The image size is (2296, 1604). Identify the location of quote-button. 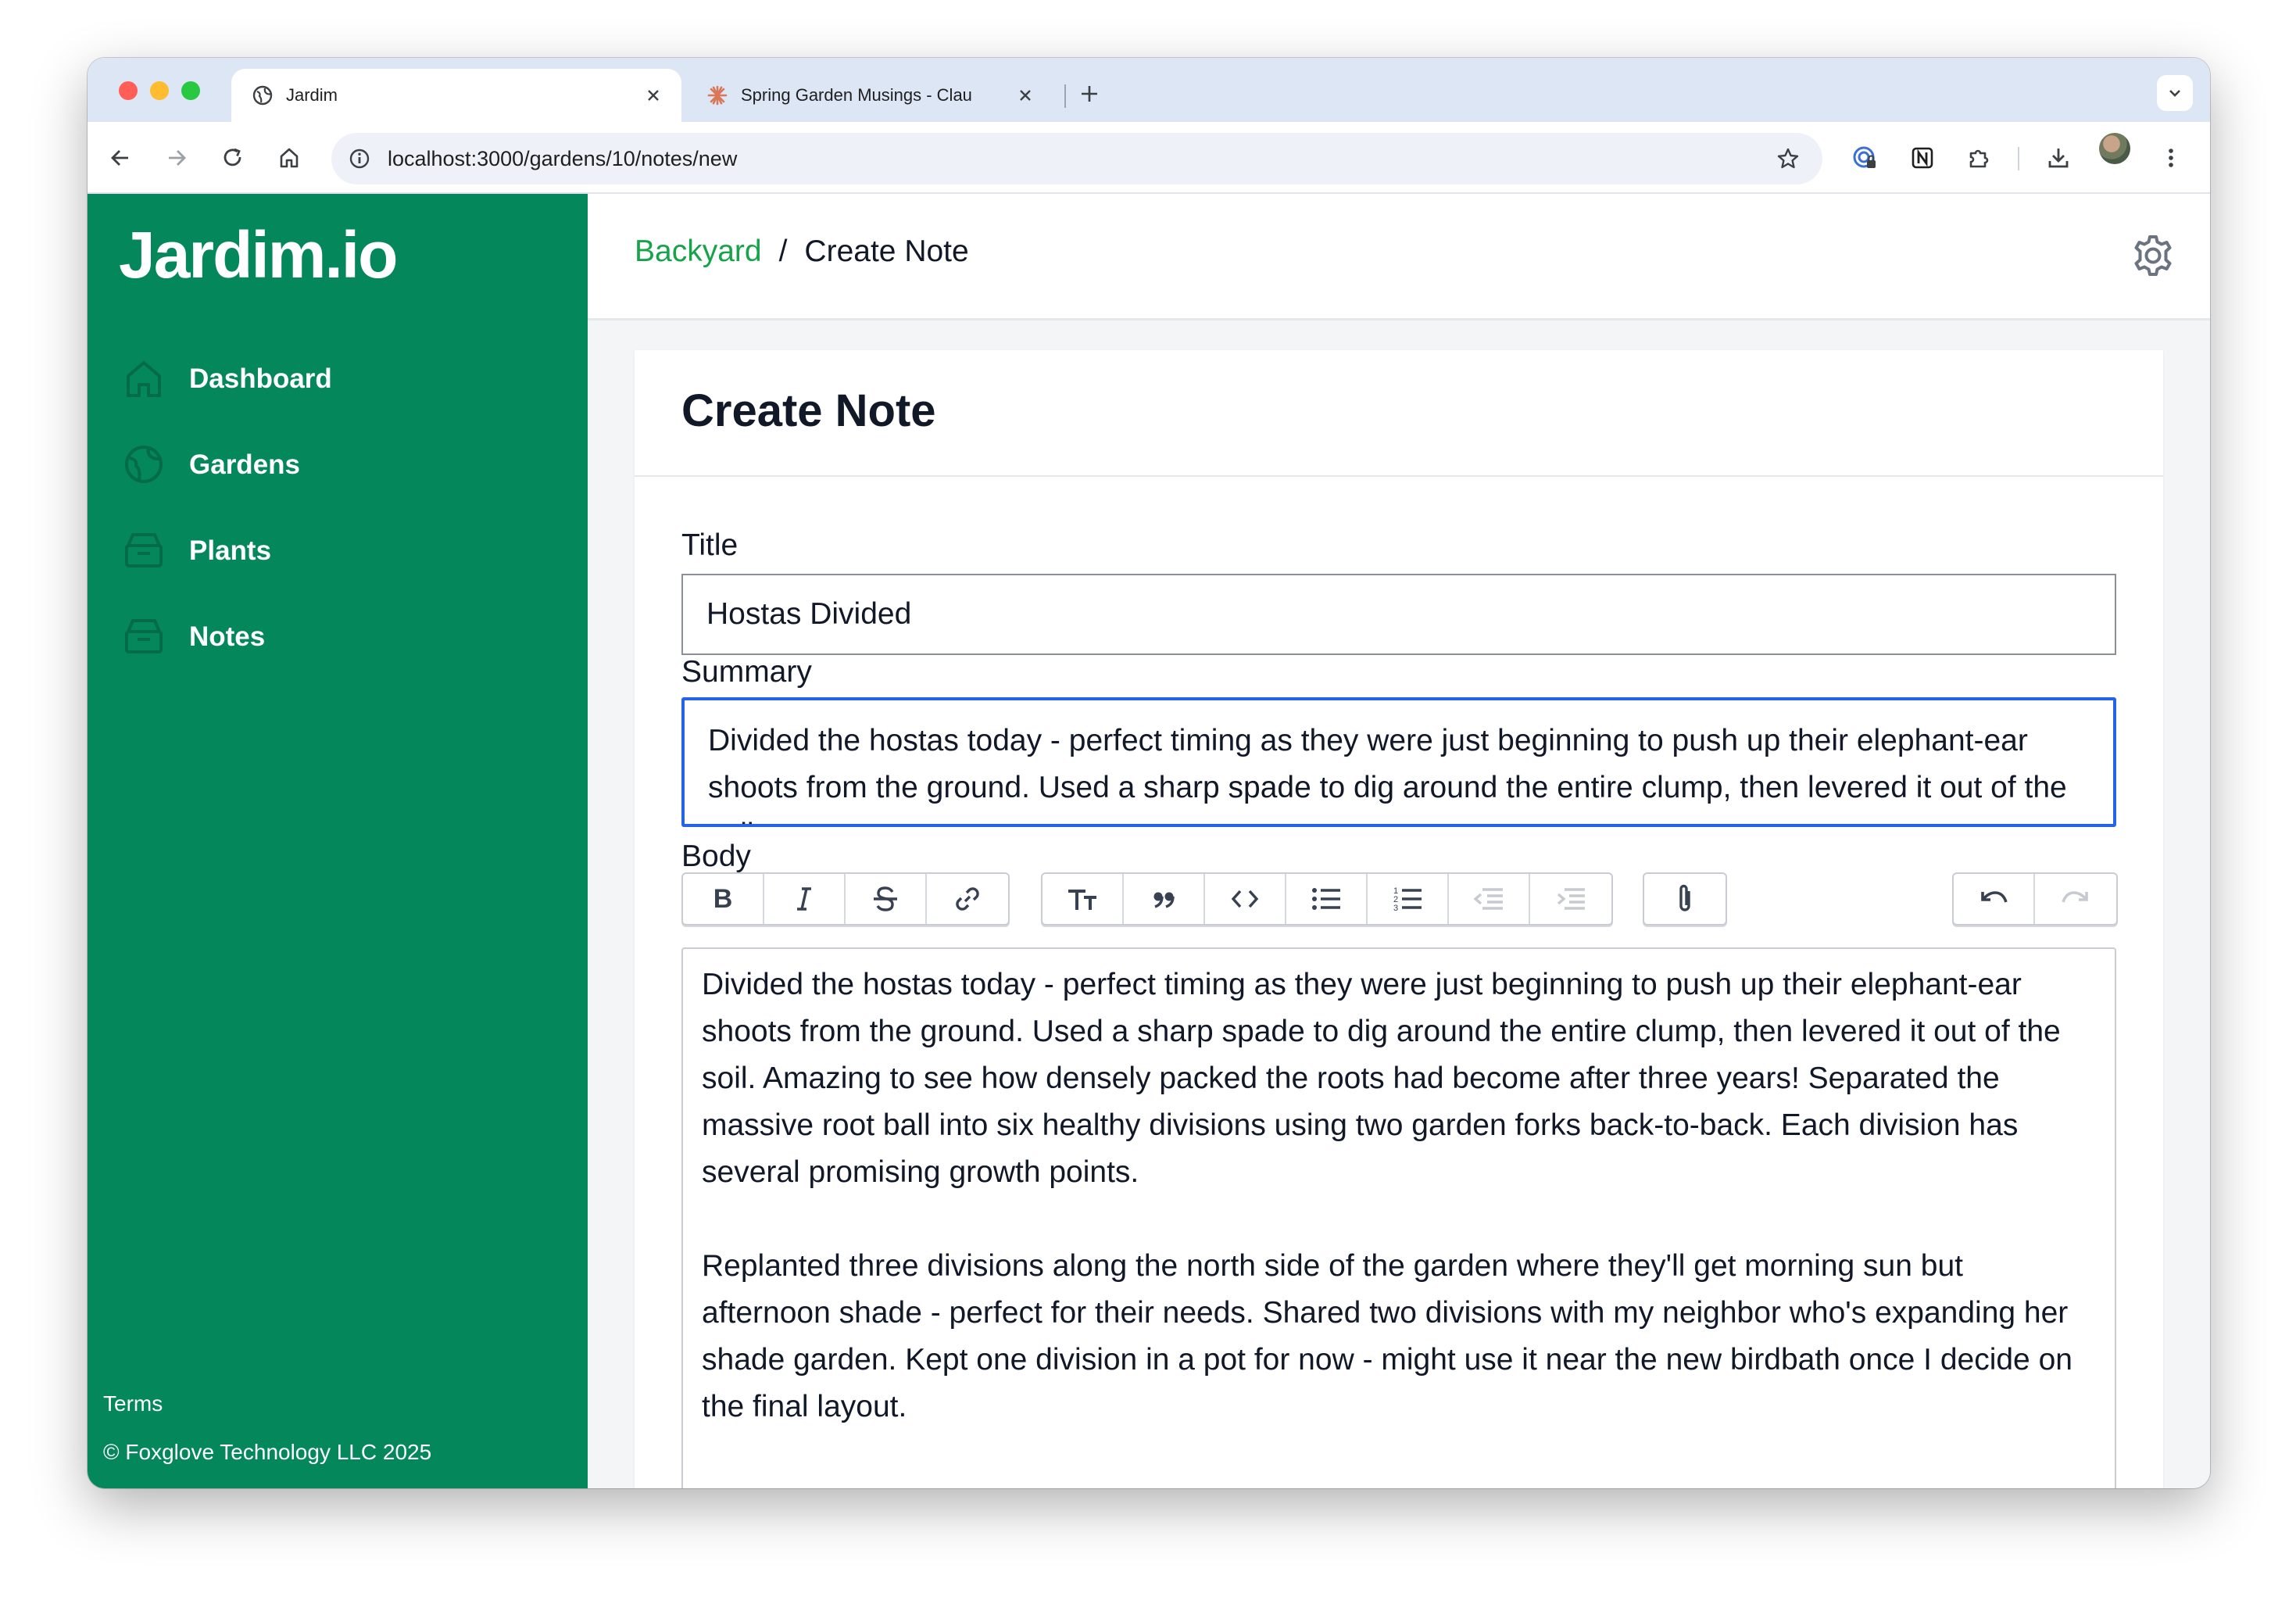
(1164, 899).